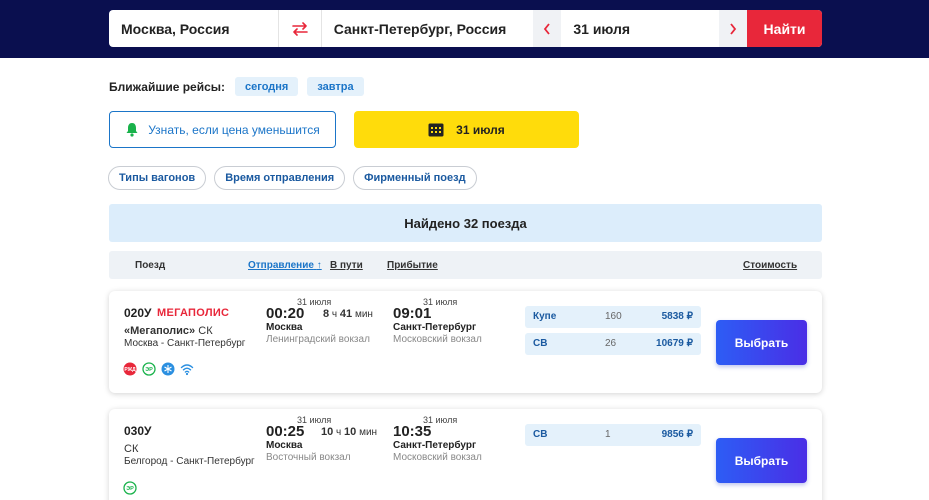 The image size is (929, 500). I want to click on train-features: ЭР, so click(132, 488).